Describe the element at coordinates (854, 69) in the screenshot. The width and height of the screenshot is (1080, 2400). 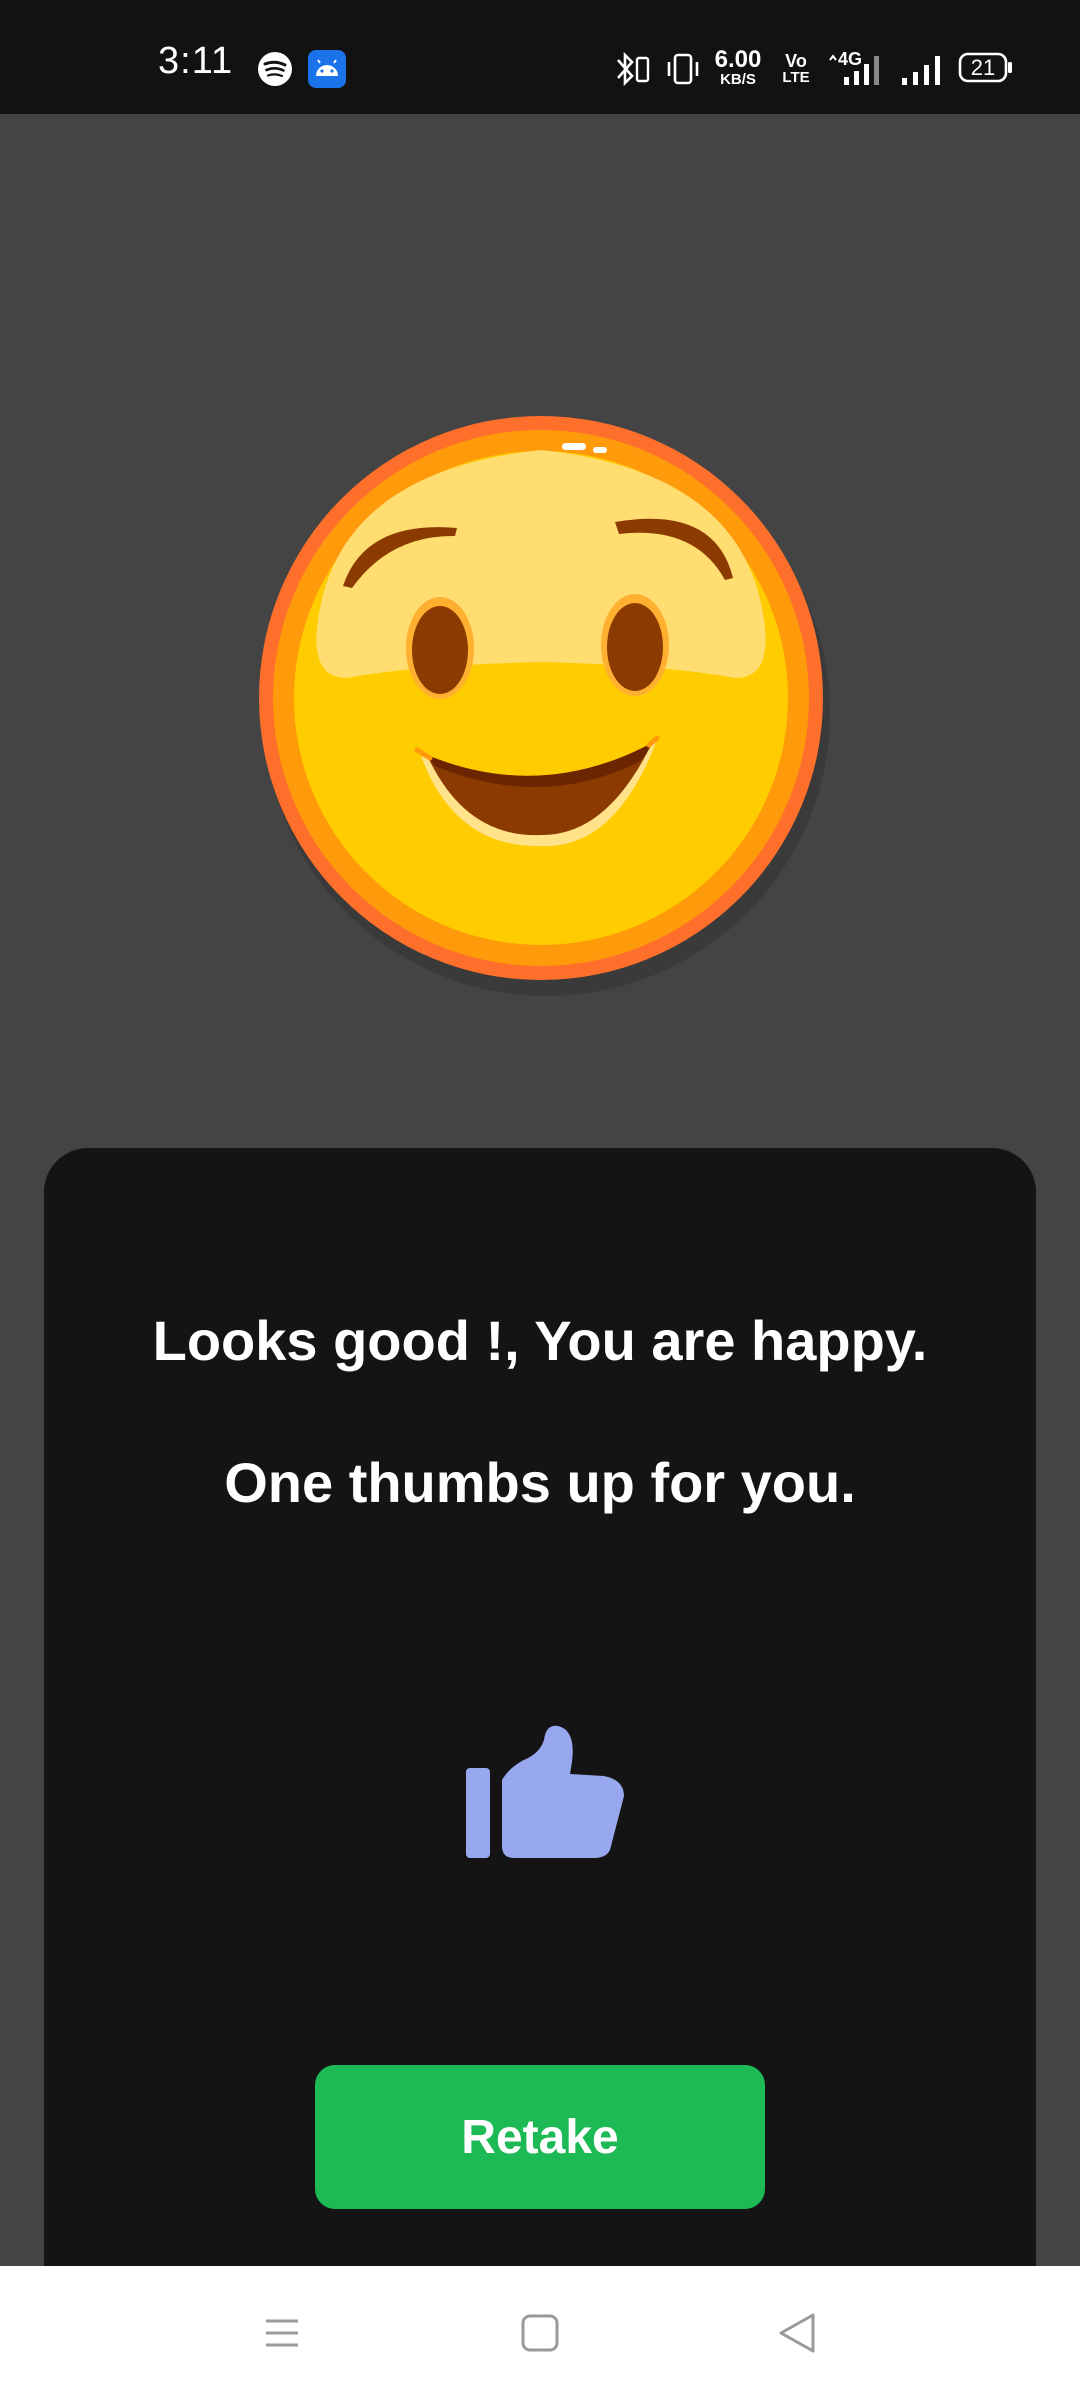
I see `signal-4g-icon` at that location.